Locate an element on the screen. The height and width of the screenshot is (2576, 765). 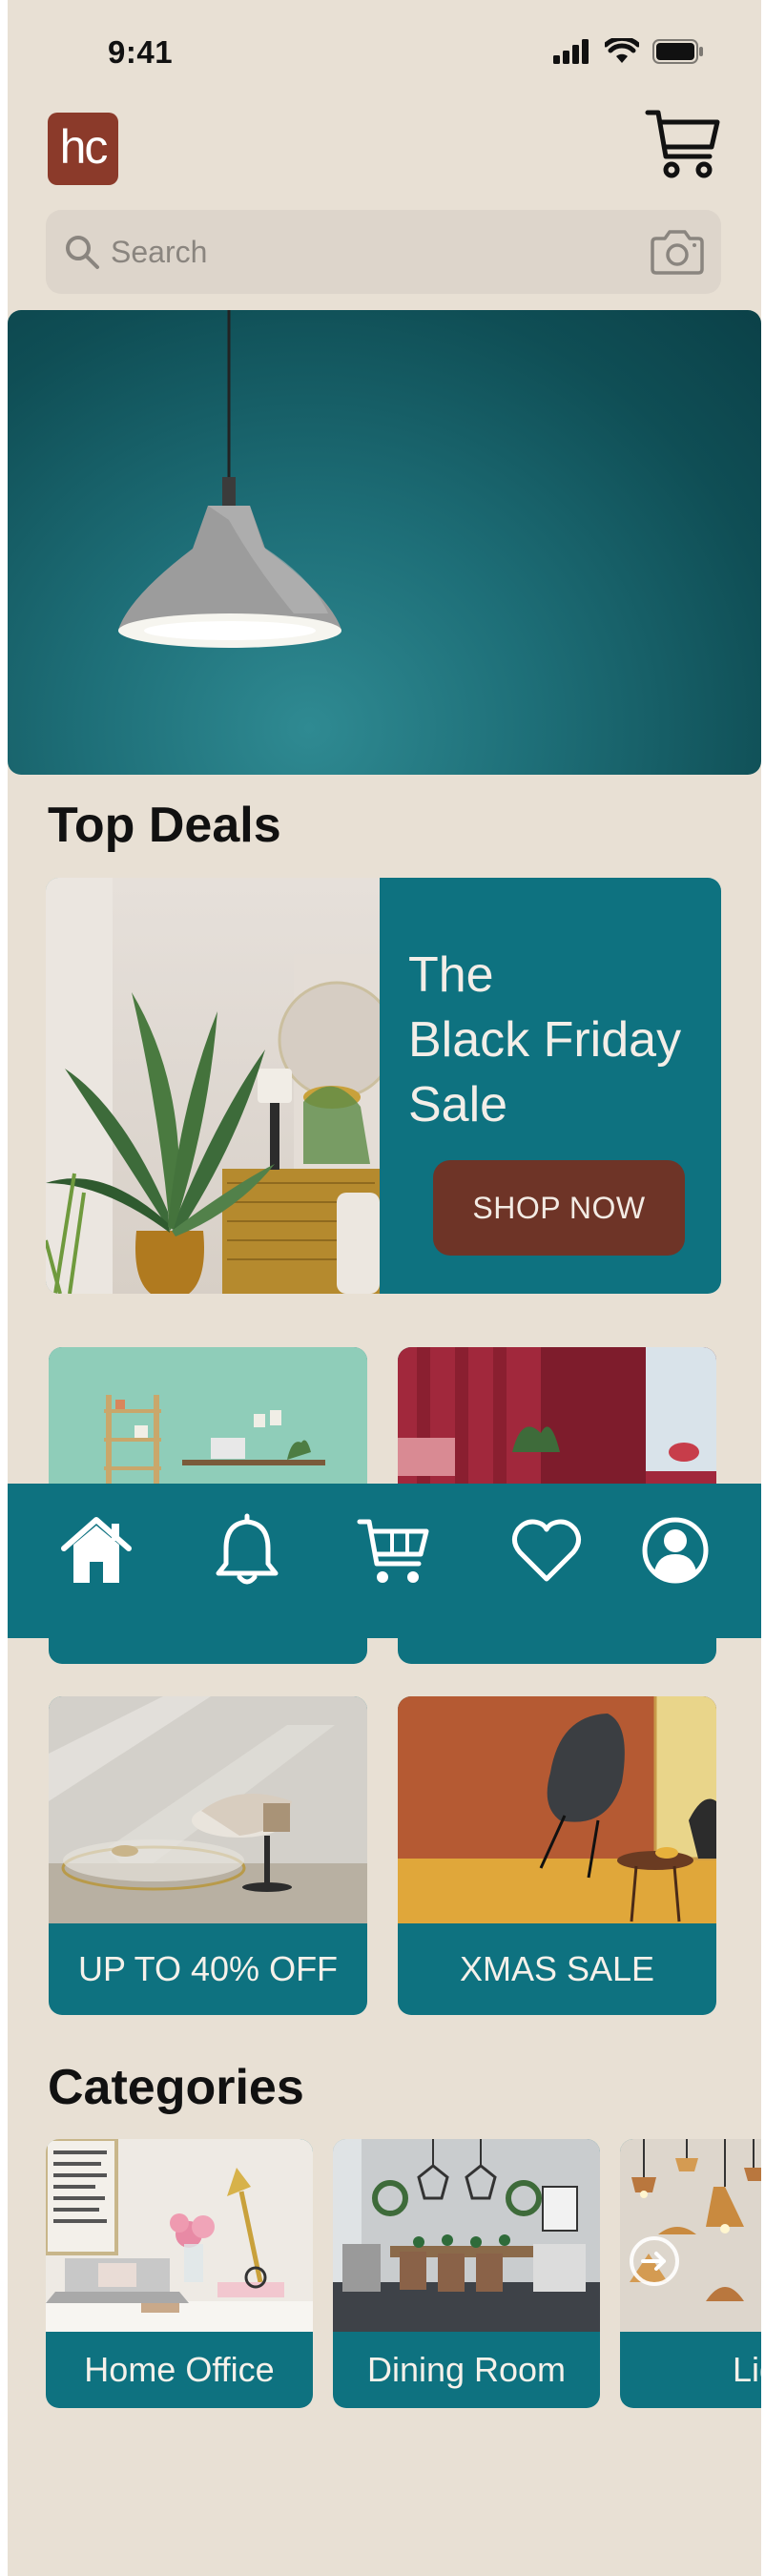
battery-icon is located at coordinates (678, 51).